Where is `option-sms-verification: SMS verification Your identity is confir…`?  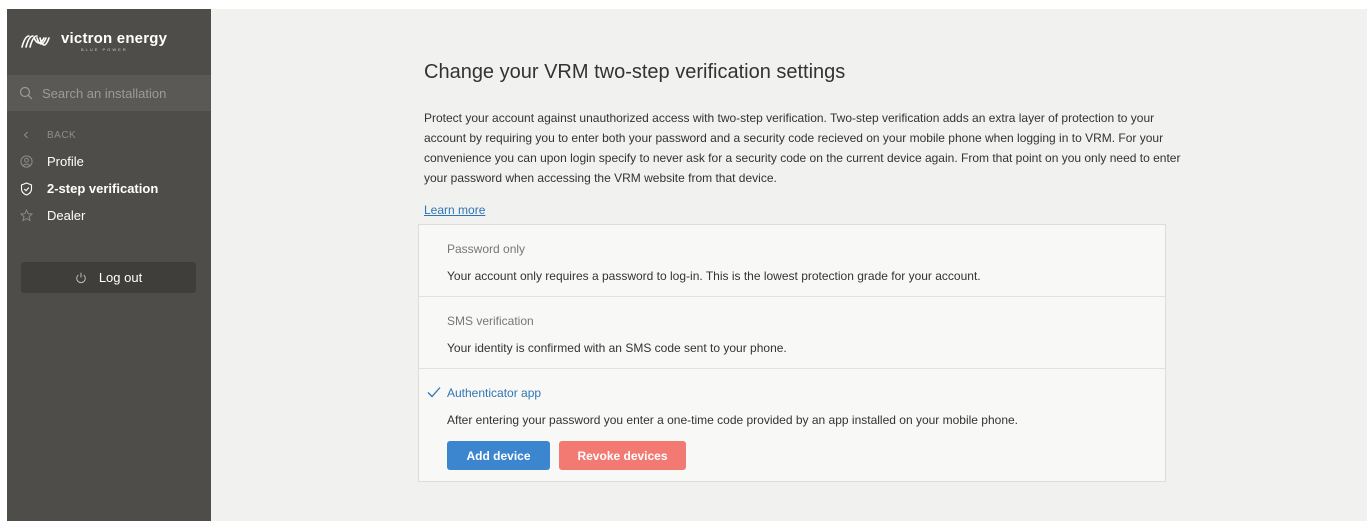
option-sms-verification: SMS verification Your identity is confir… is located at coordinates (792, 333).